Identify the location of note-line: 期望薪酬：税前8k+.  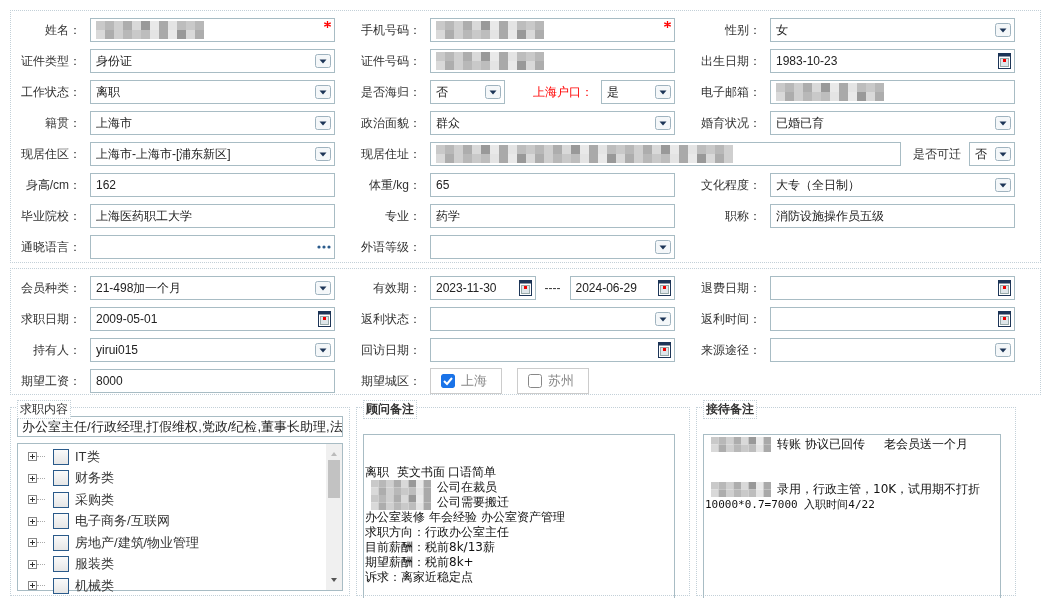
(419, 562).